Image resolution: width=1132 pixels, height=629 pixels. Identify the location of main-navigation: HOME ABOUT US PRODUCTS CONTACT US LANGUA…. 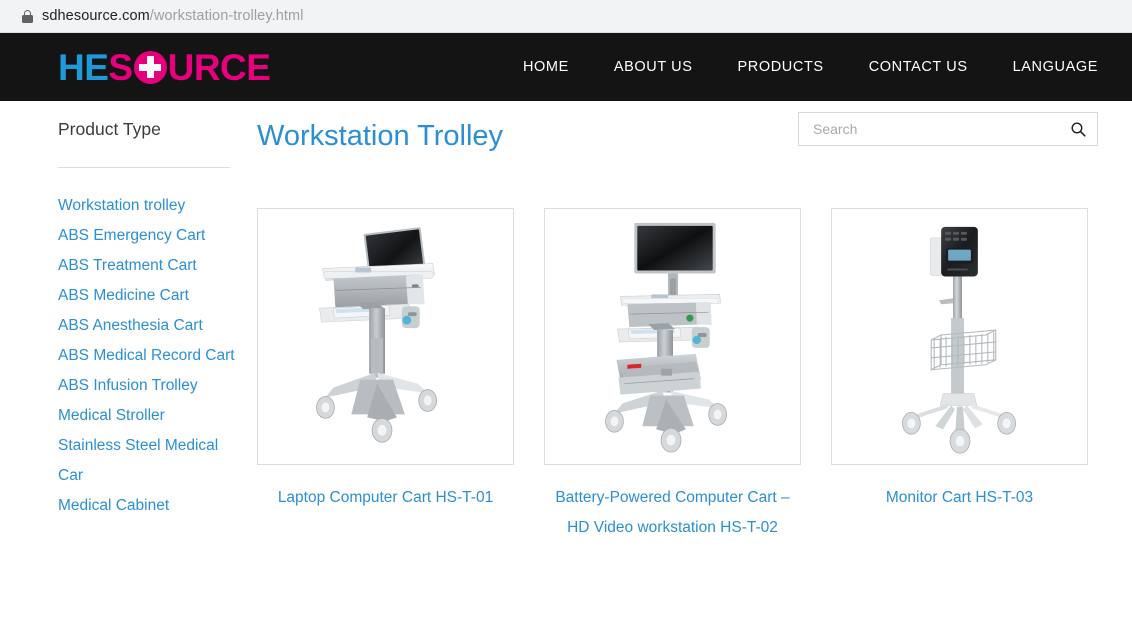
(810, 67).